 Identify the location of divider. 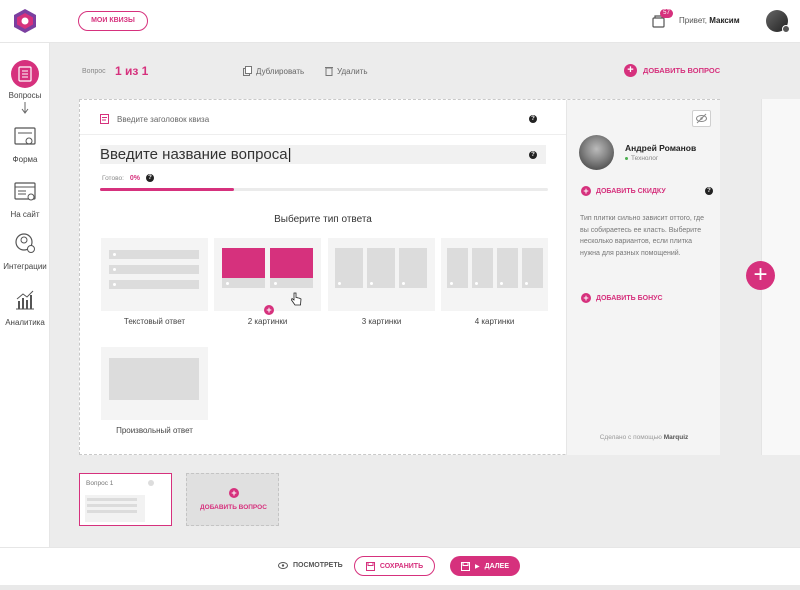
(323, 134).